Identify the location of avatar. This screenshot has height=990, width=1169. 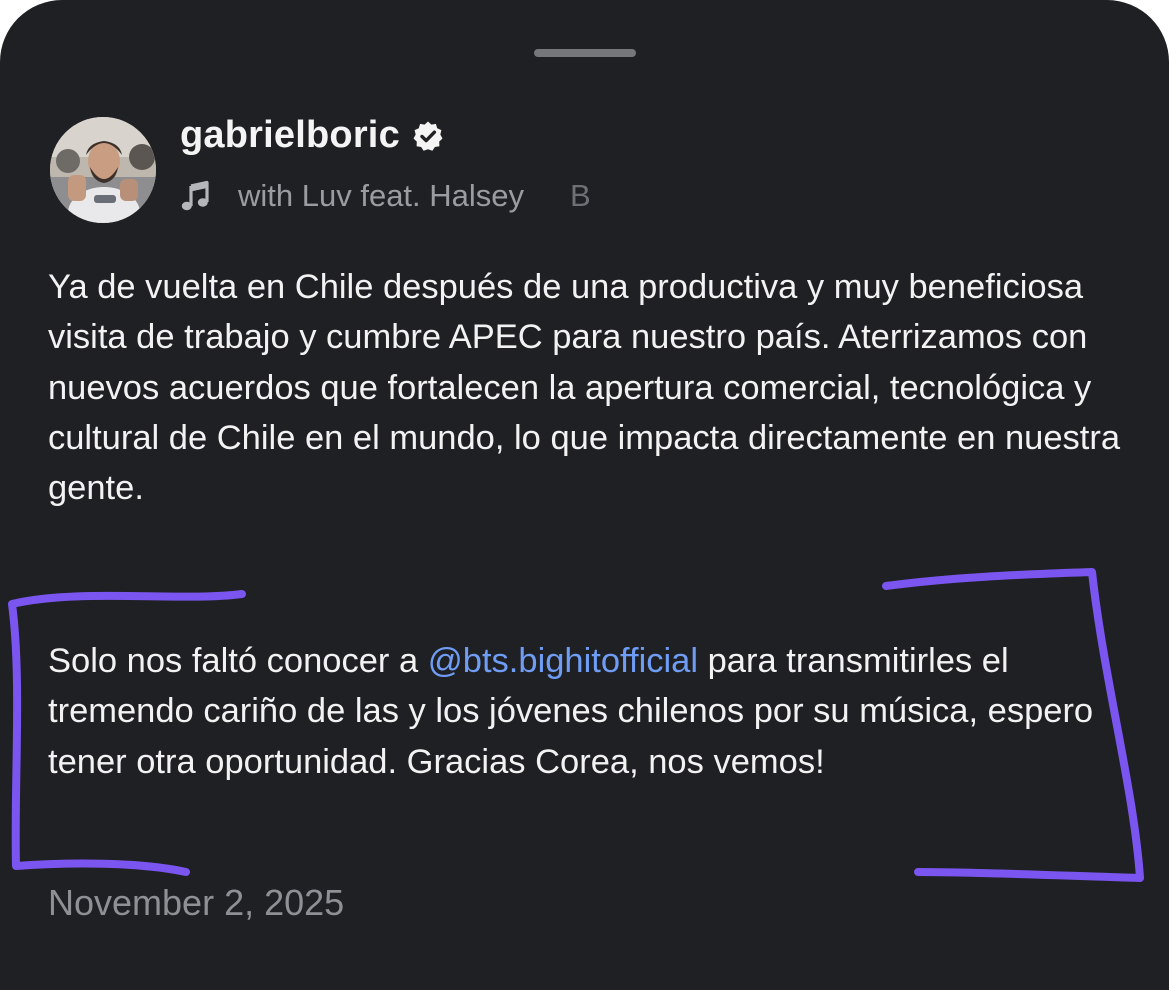
(103, 170).